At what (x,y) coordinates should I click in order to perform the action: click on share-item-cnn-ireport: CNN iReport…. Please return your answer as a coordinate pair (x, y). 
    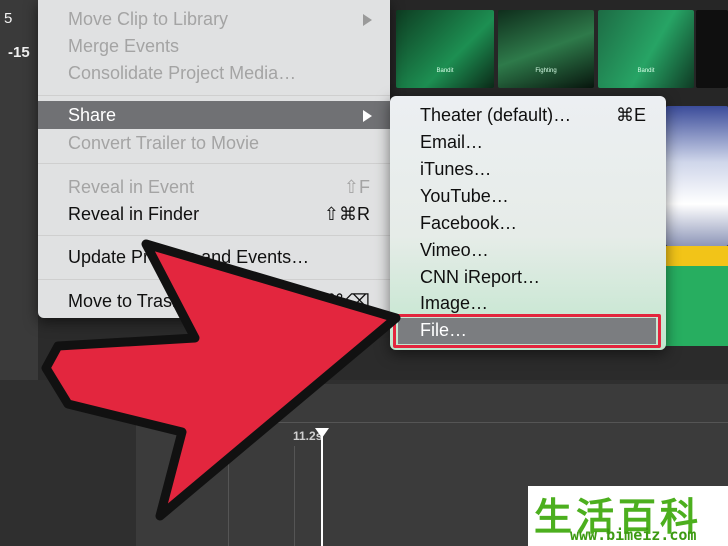
    Looking at the image, I should click on (528, 278).